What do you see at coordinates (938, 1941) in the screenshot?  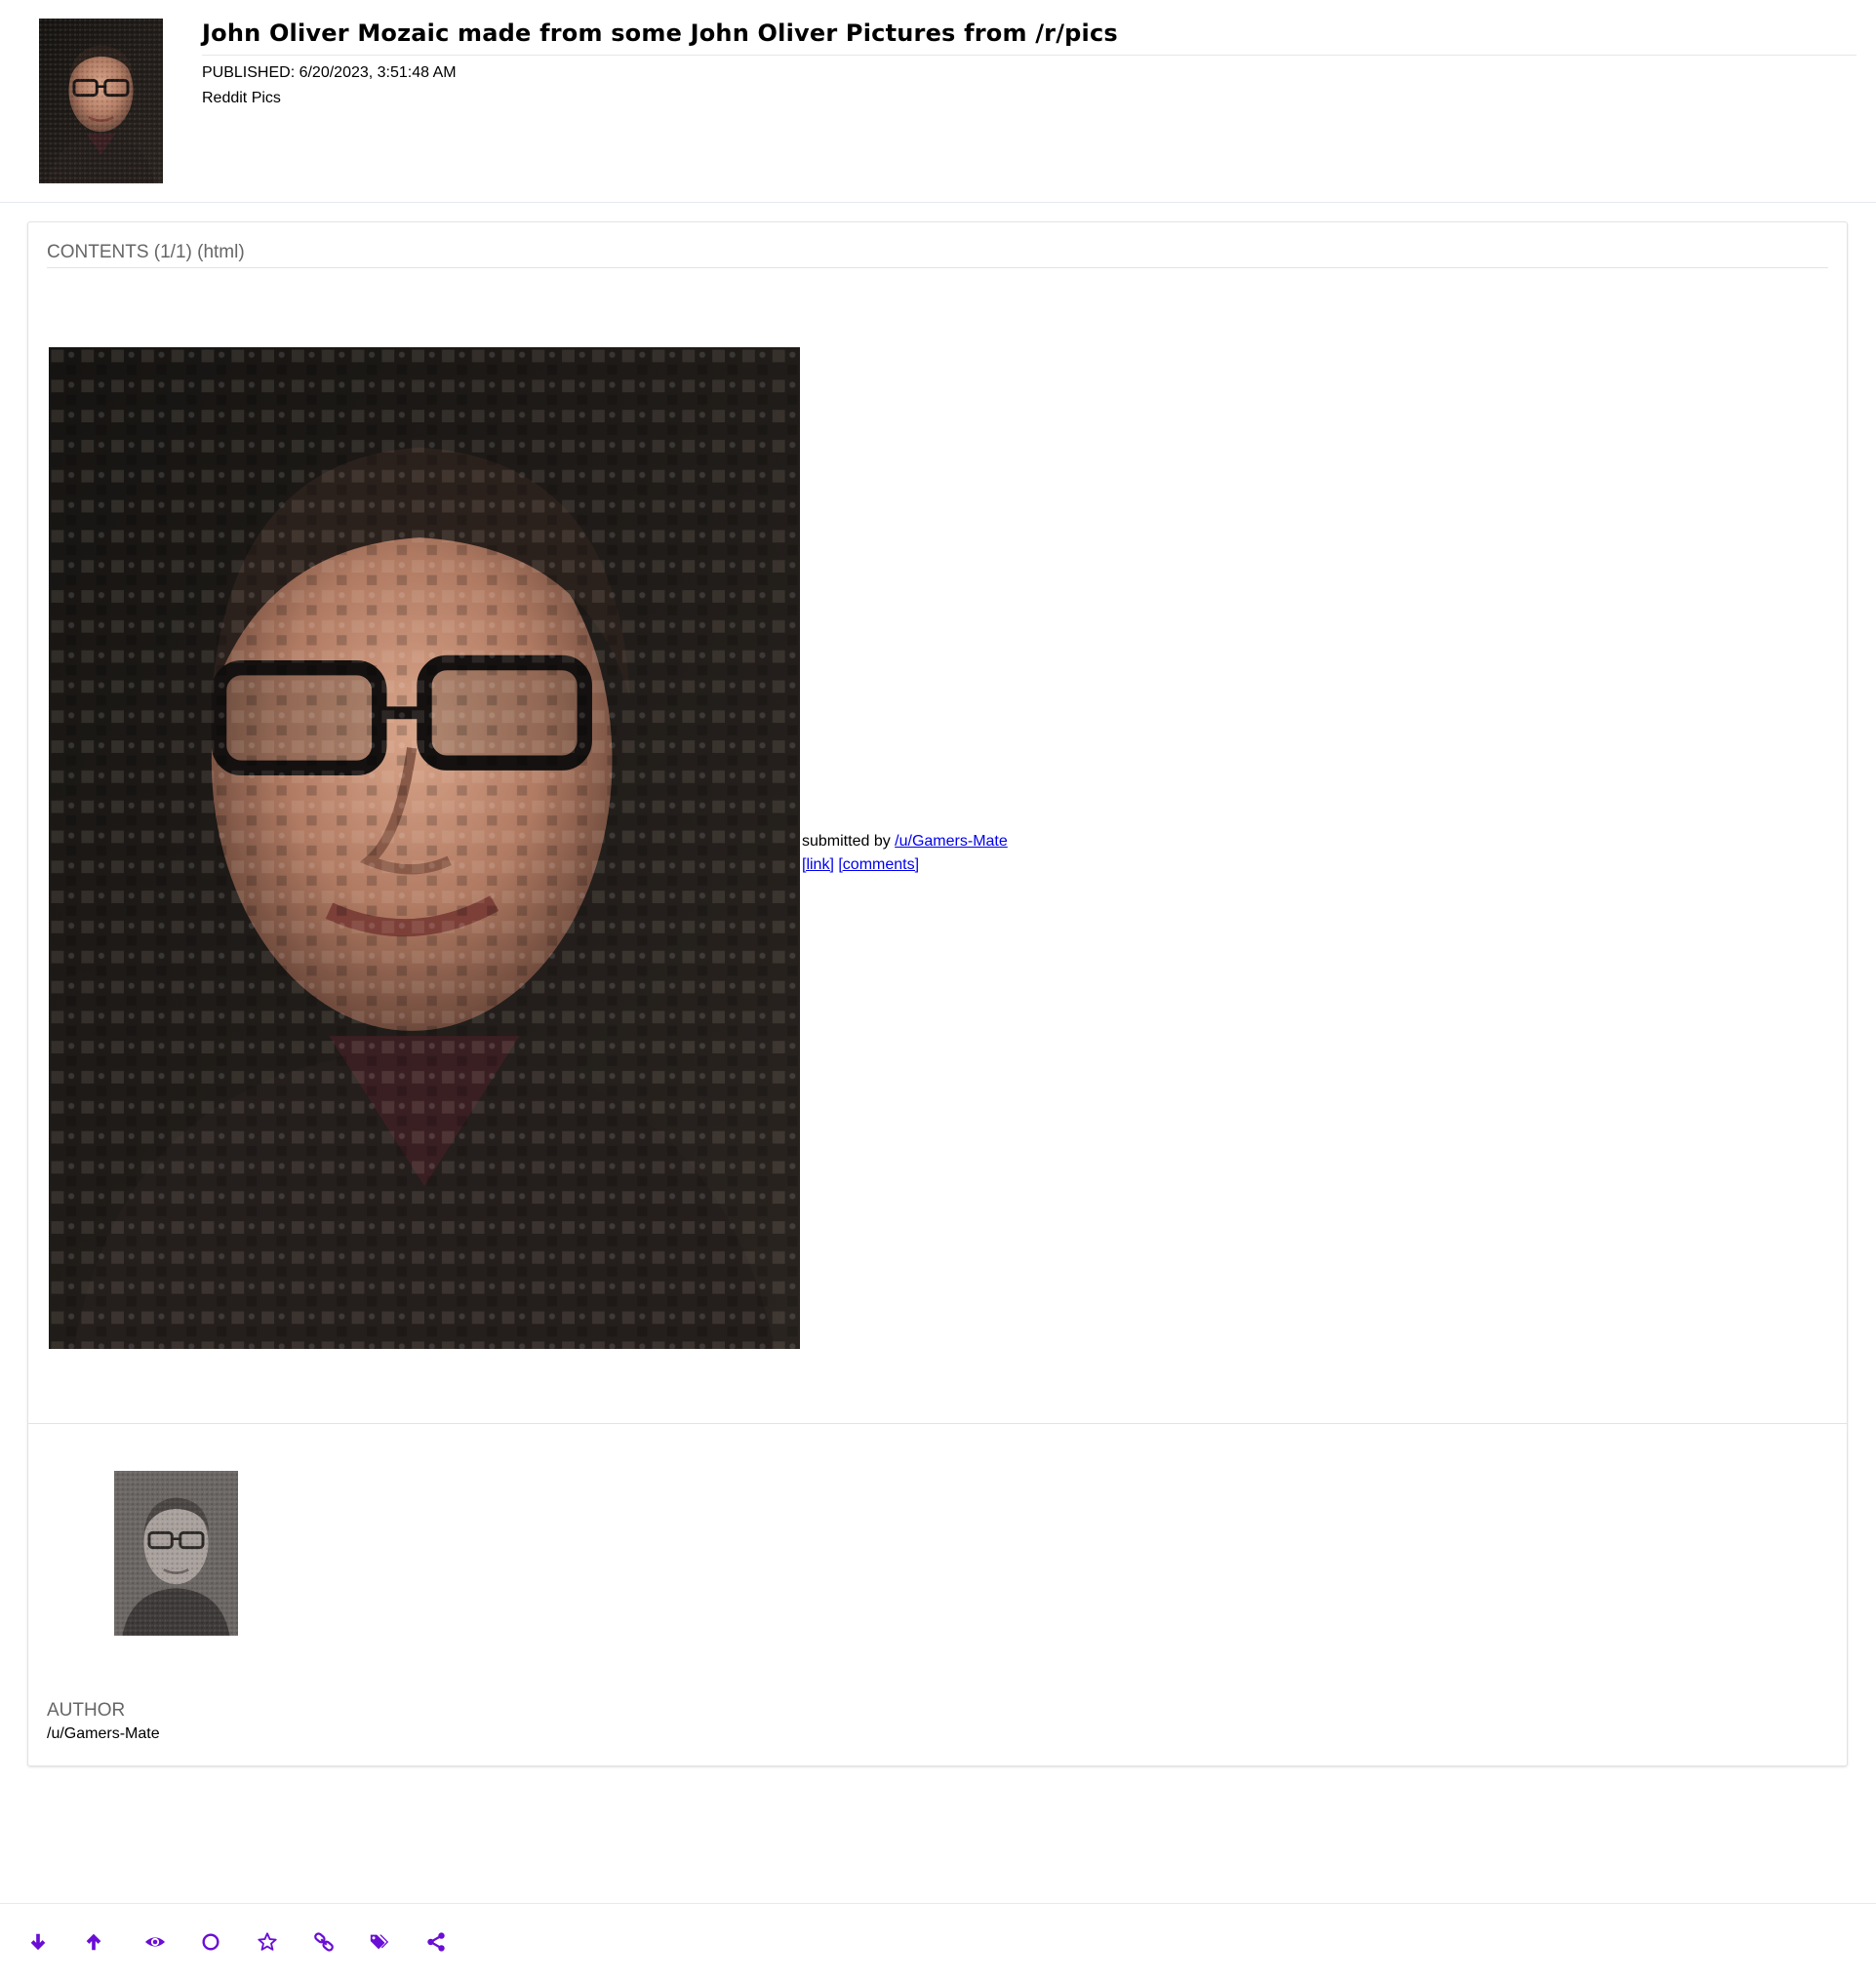 I see `bottom-toolbar` at bounding box center [938, 1941].